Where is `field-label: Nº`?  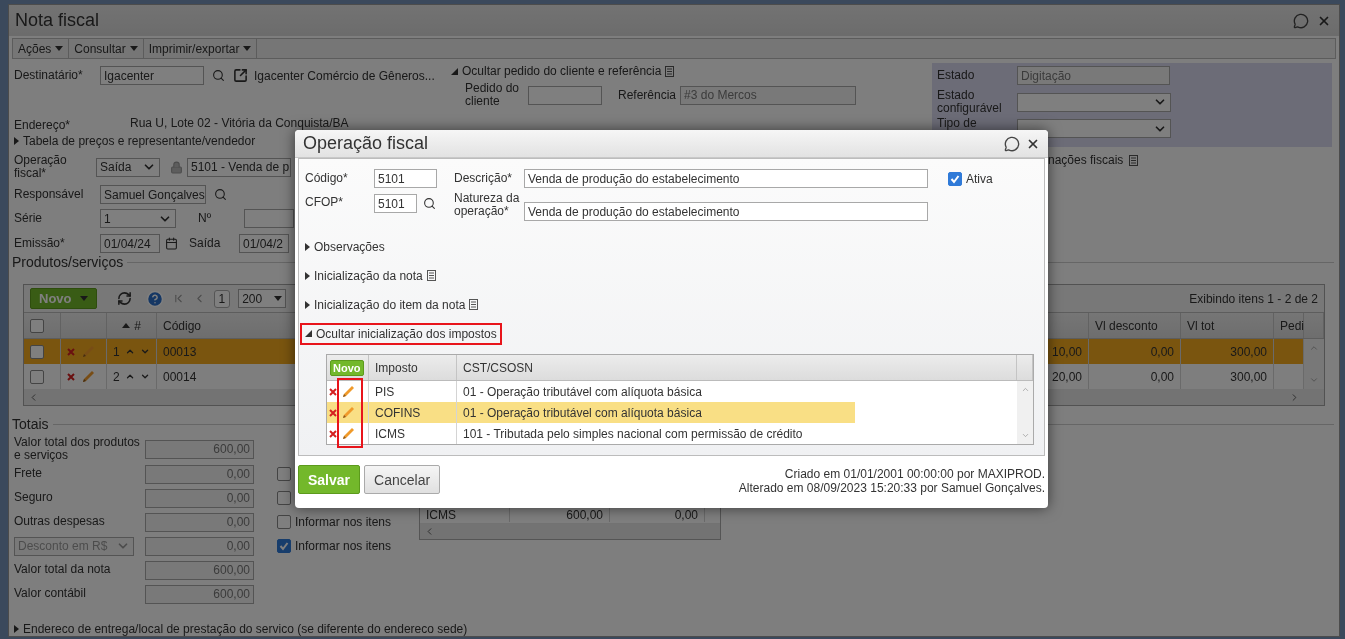
field-label: Nº is located at coordinates (205, 218).